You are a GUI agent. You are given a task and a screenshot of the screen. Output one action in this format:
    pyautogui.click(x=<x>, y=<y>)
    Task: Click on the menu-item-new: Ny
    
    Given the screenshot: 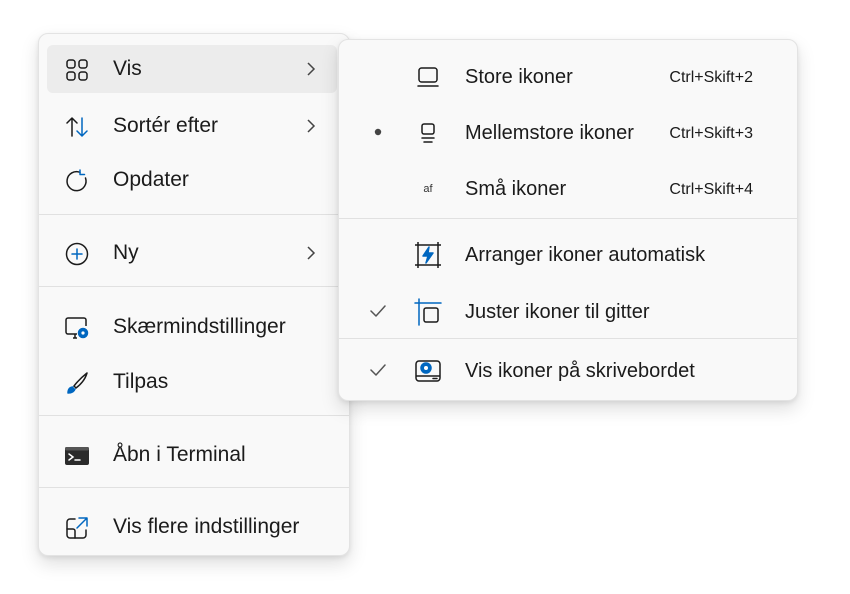 What is the action you would take?
    pyautogui.click(x=192, y=253)
    